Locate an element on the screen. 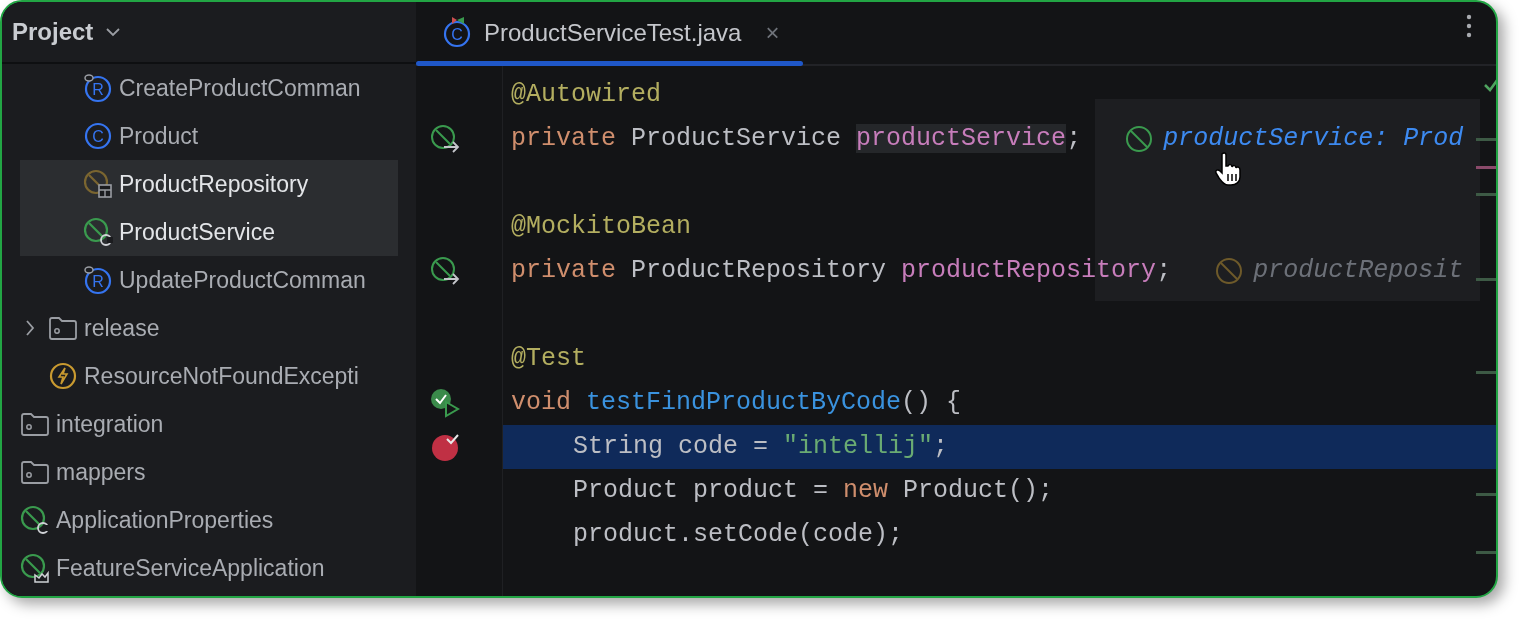  chevron-down-icon is located at coordinates (113, 32).